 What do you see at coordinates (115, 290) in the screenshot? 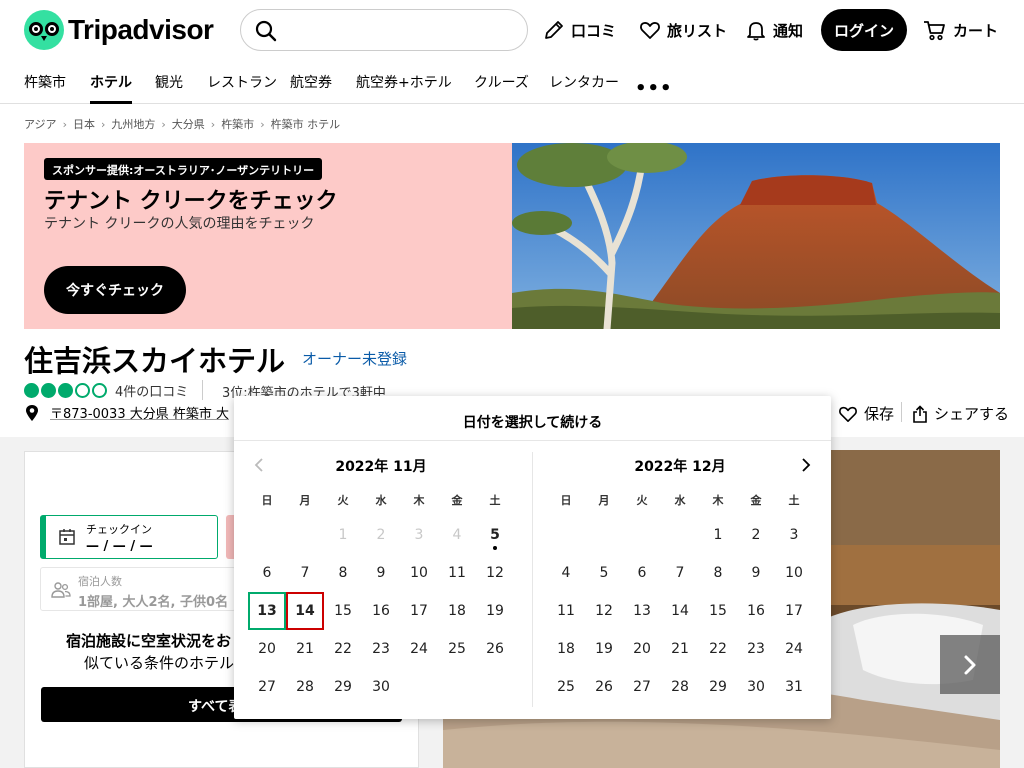
I see `banner-cta-button: 今すぐチェック` at bounding box center [115, 290].